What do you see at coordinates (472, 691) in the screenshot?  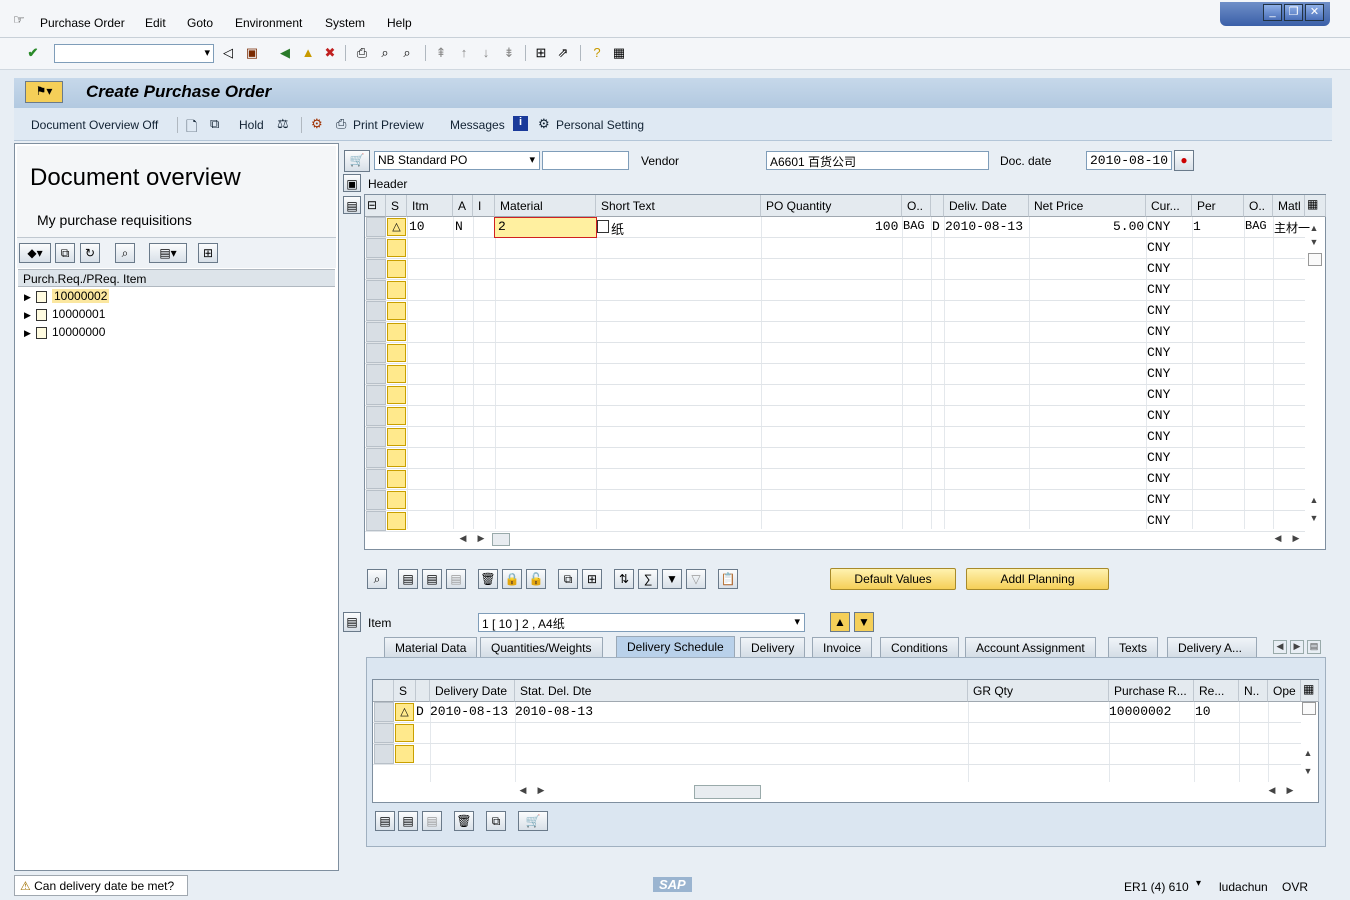 I see `col-delivery-date-sched: Delivery Date` at bounding box center [472, 691].